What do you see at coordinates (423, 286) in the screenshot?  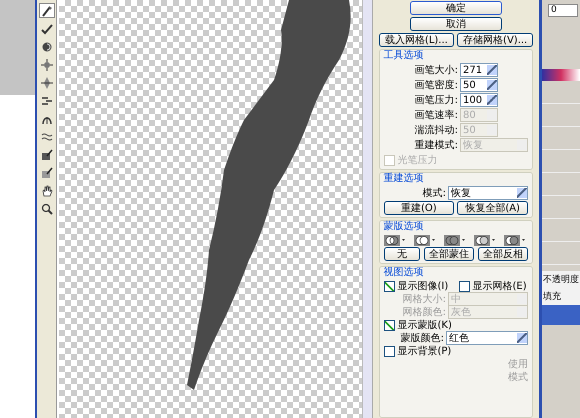 I see `checkbox-label: 显示图像(I)` at bounding box center [423, 286].